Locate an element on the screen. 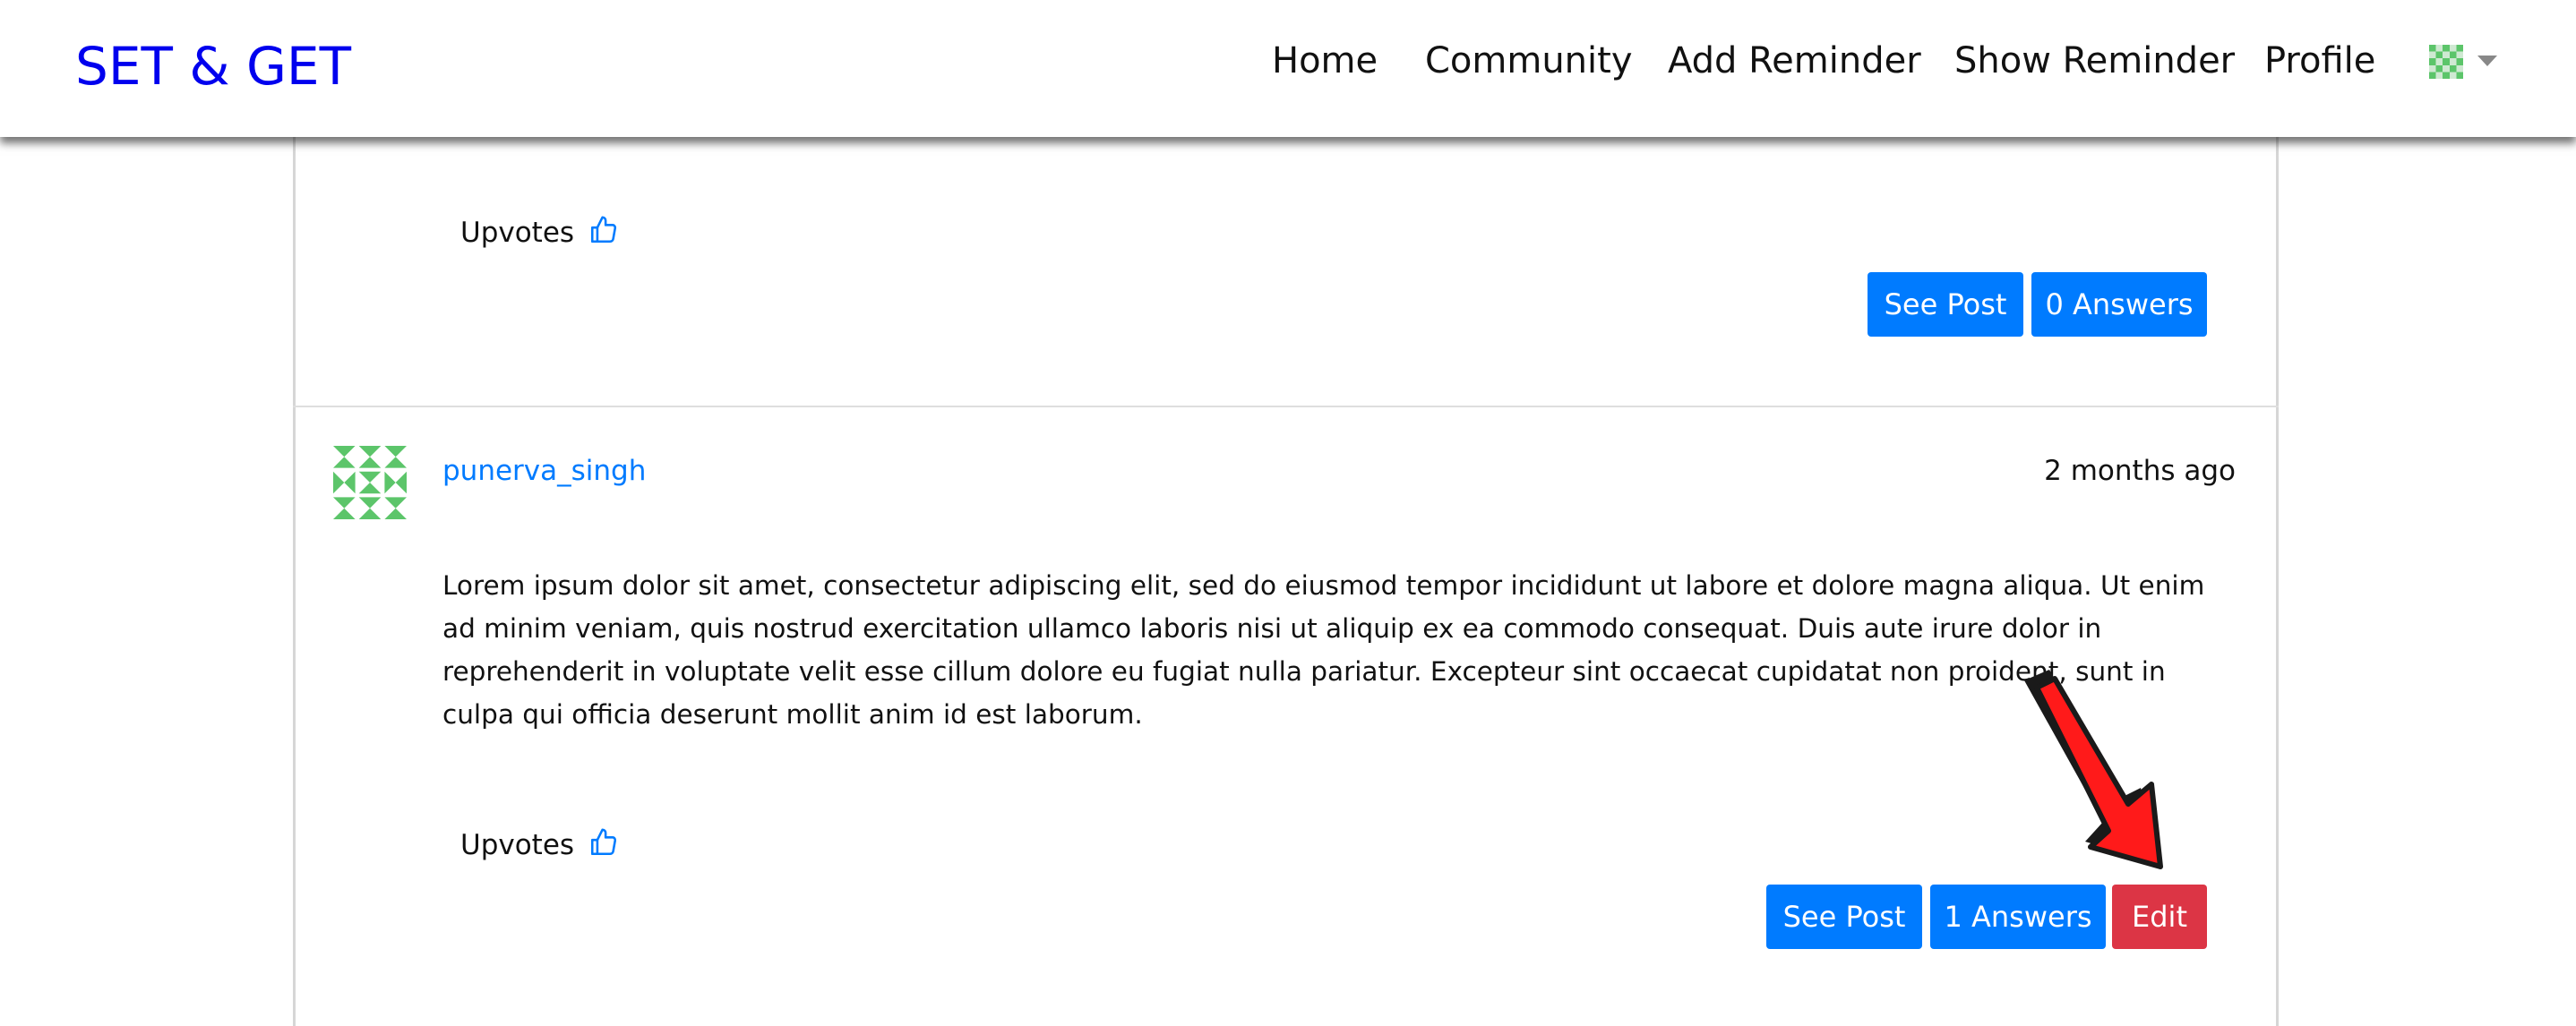 The image size is (2576, 1026). post-divider is located at coordinates (1286, 406).